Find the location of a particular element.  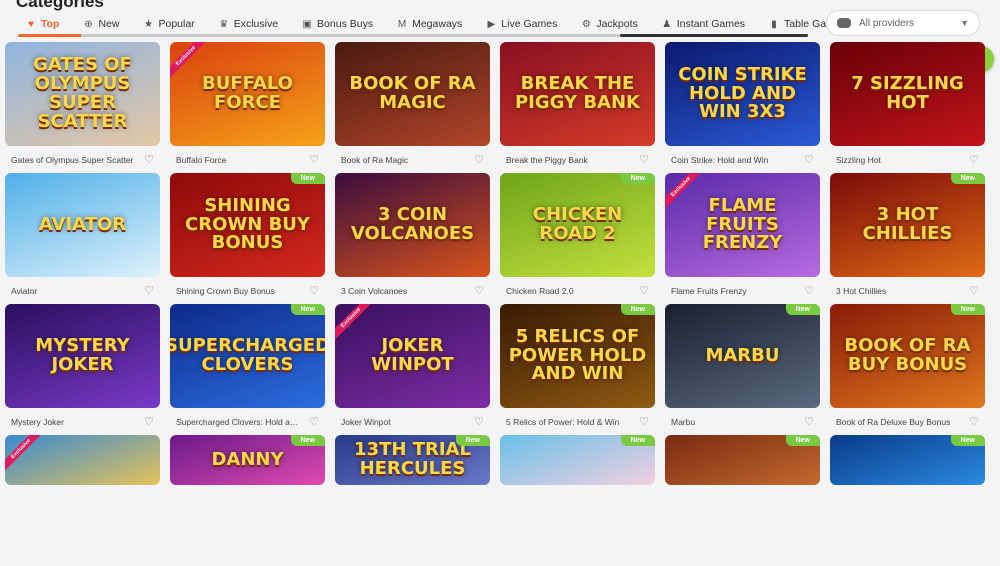

game-thumbnail: Supercharged Clovers New is located at coordinates (247, 356).